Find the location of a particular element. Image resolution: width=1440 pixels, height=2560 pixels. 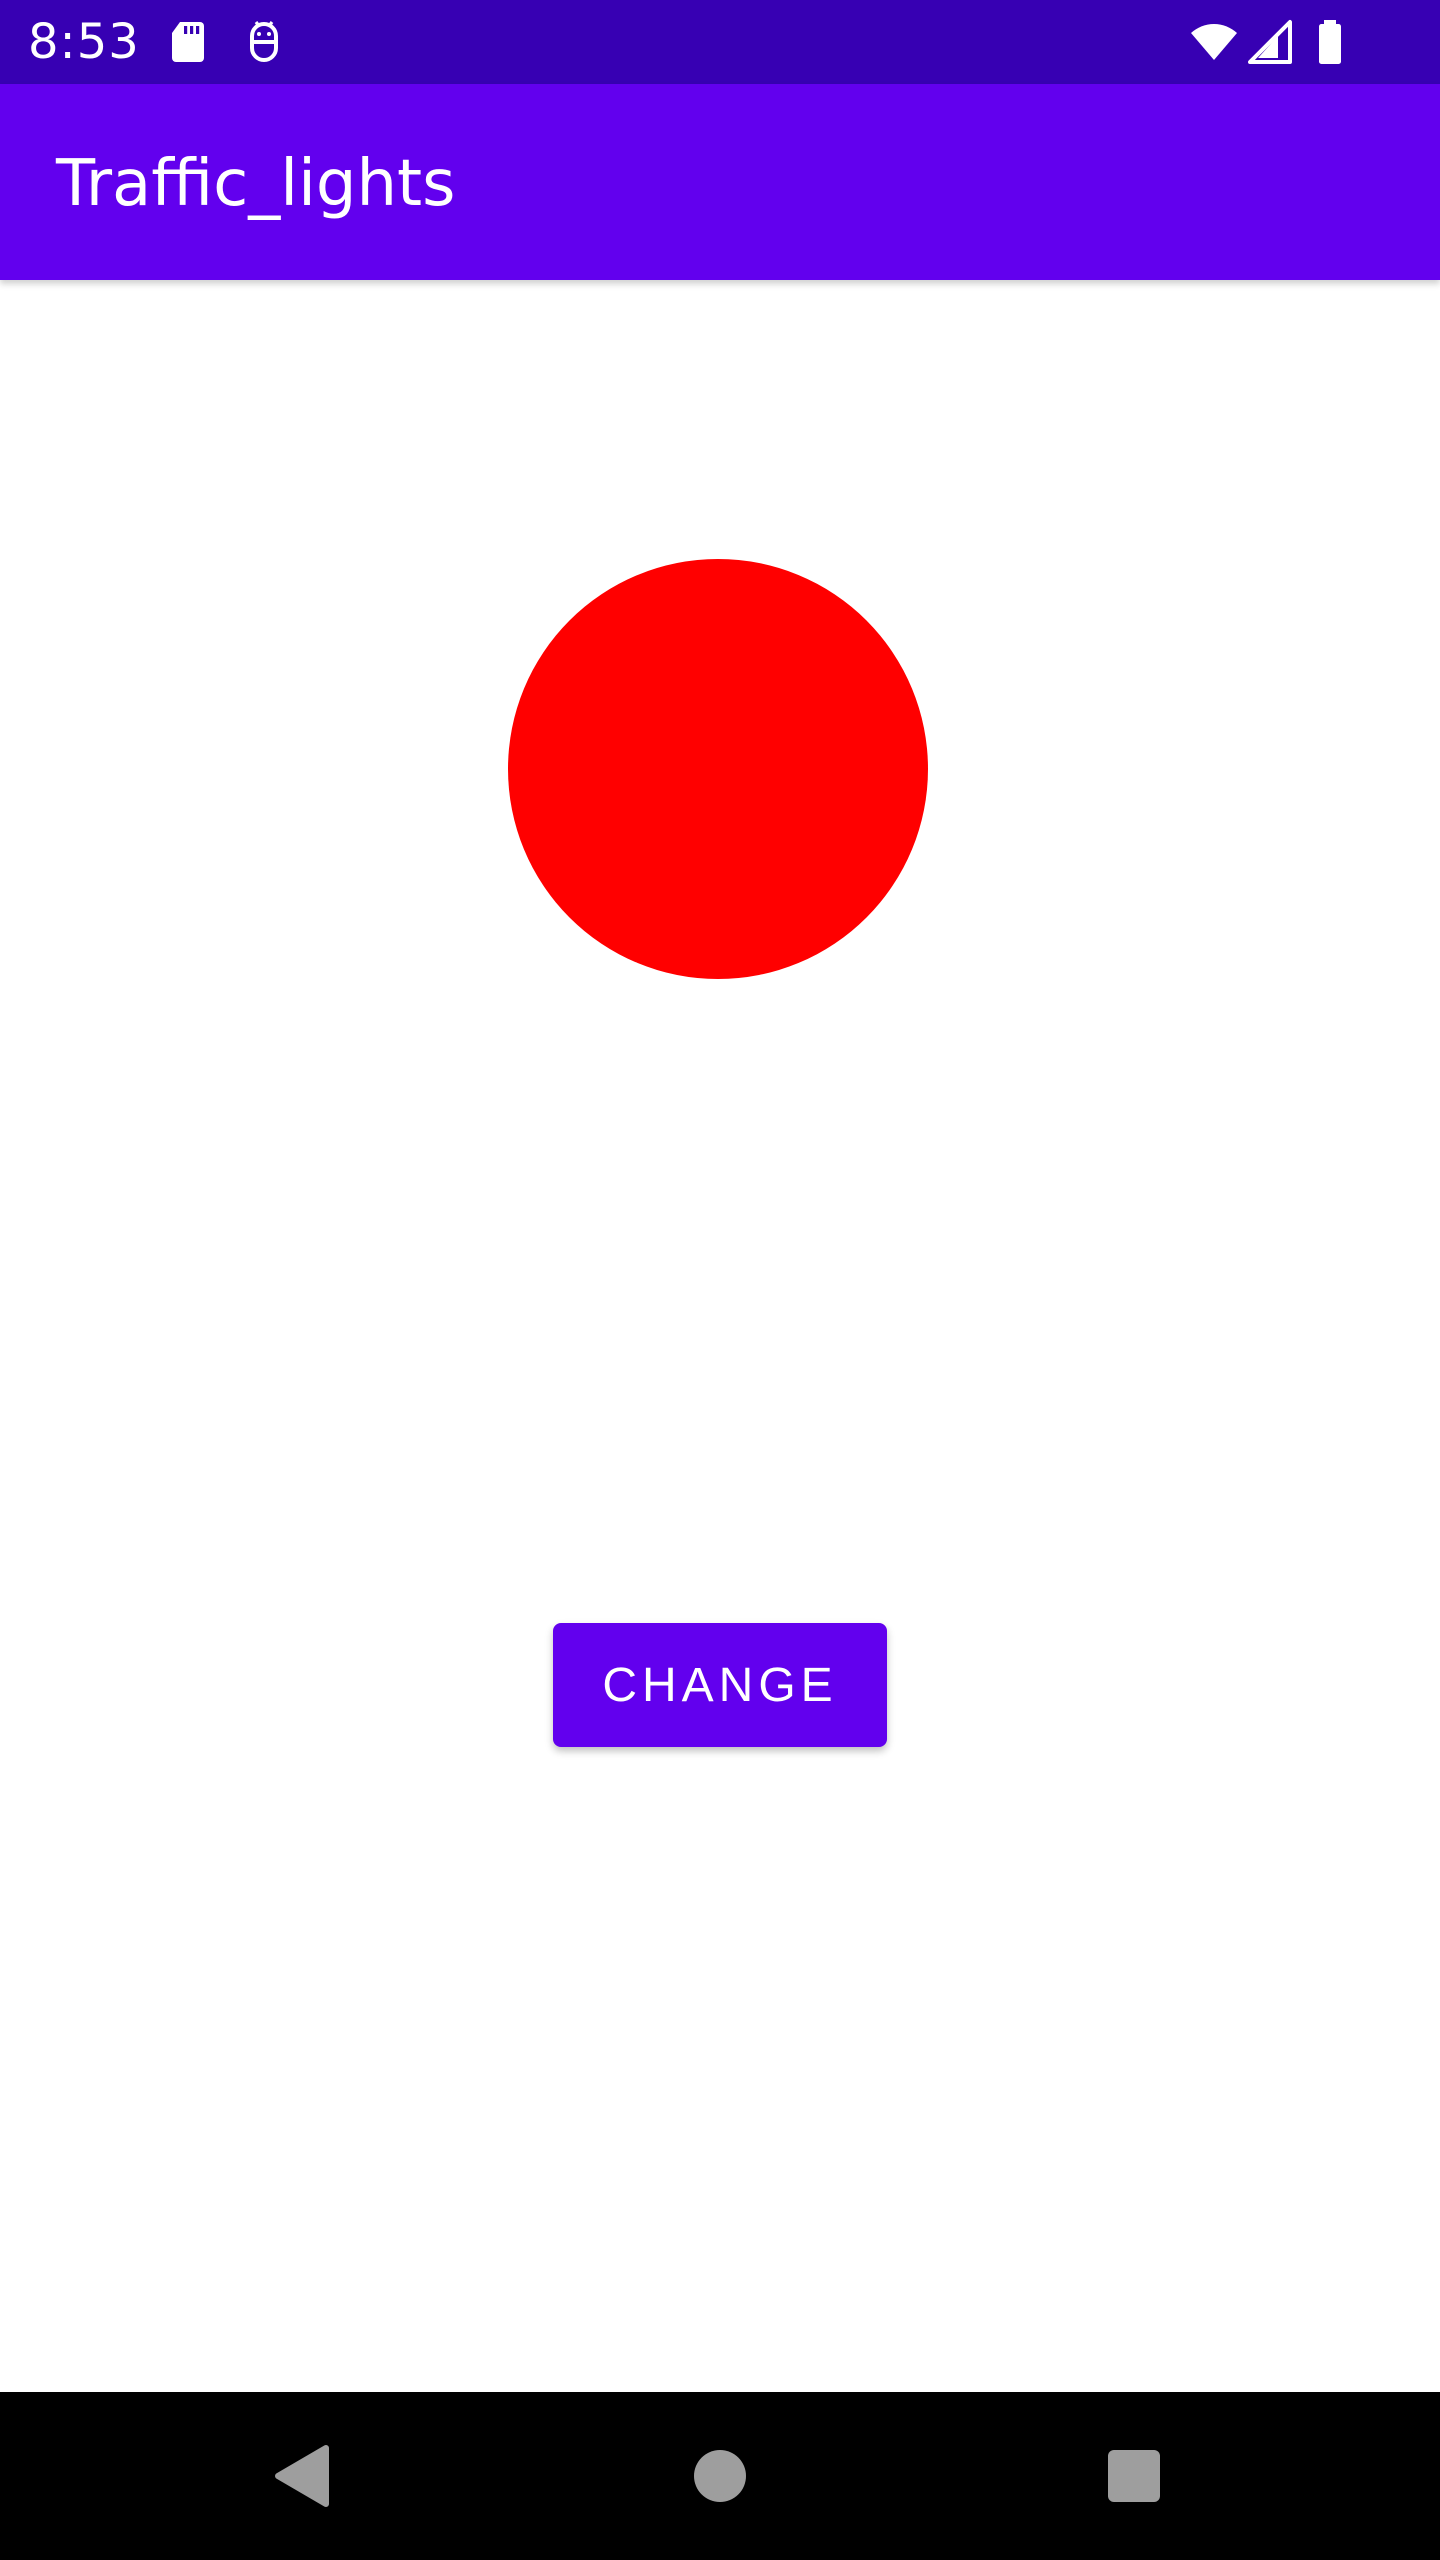

status-bar: 8:53 is located at coordinates (720, 42).